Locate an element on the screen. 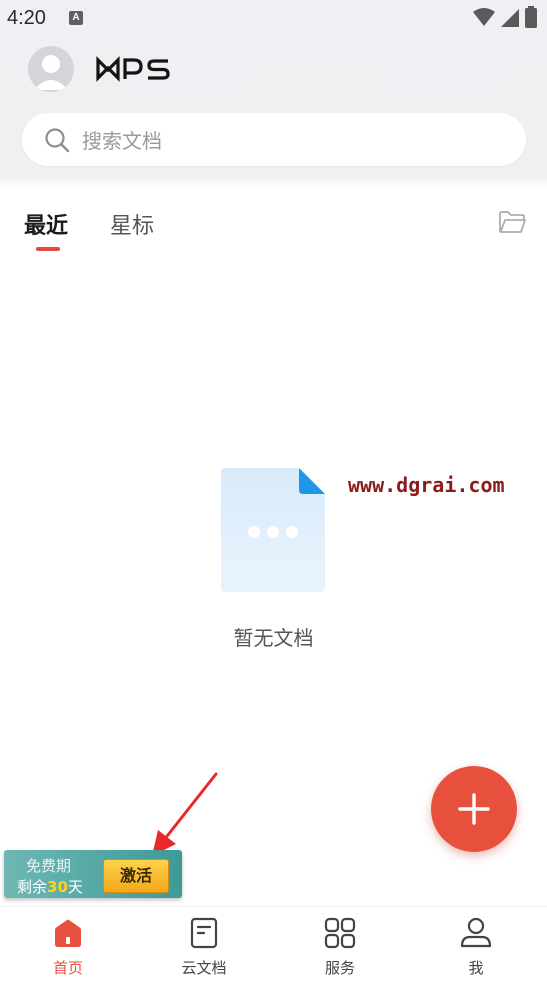 This screenshot has height=984, width=547. nav-item-me: 我 is located at coordinates (476, 945).